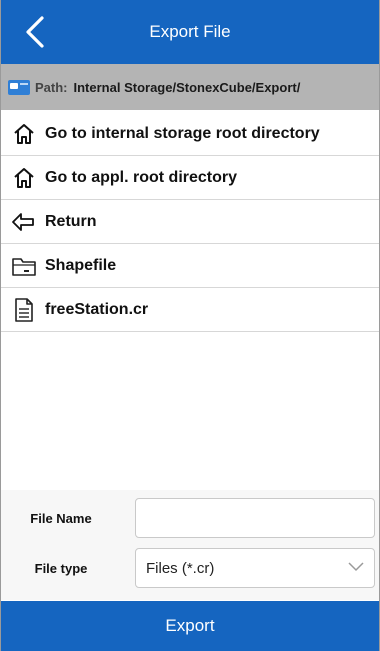 Image resolution: width=380 pixels, height=651 pixels. Describe the element at coordinates (61, 518) in the screenshot. I see `file-name-label: File Name` at that location.